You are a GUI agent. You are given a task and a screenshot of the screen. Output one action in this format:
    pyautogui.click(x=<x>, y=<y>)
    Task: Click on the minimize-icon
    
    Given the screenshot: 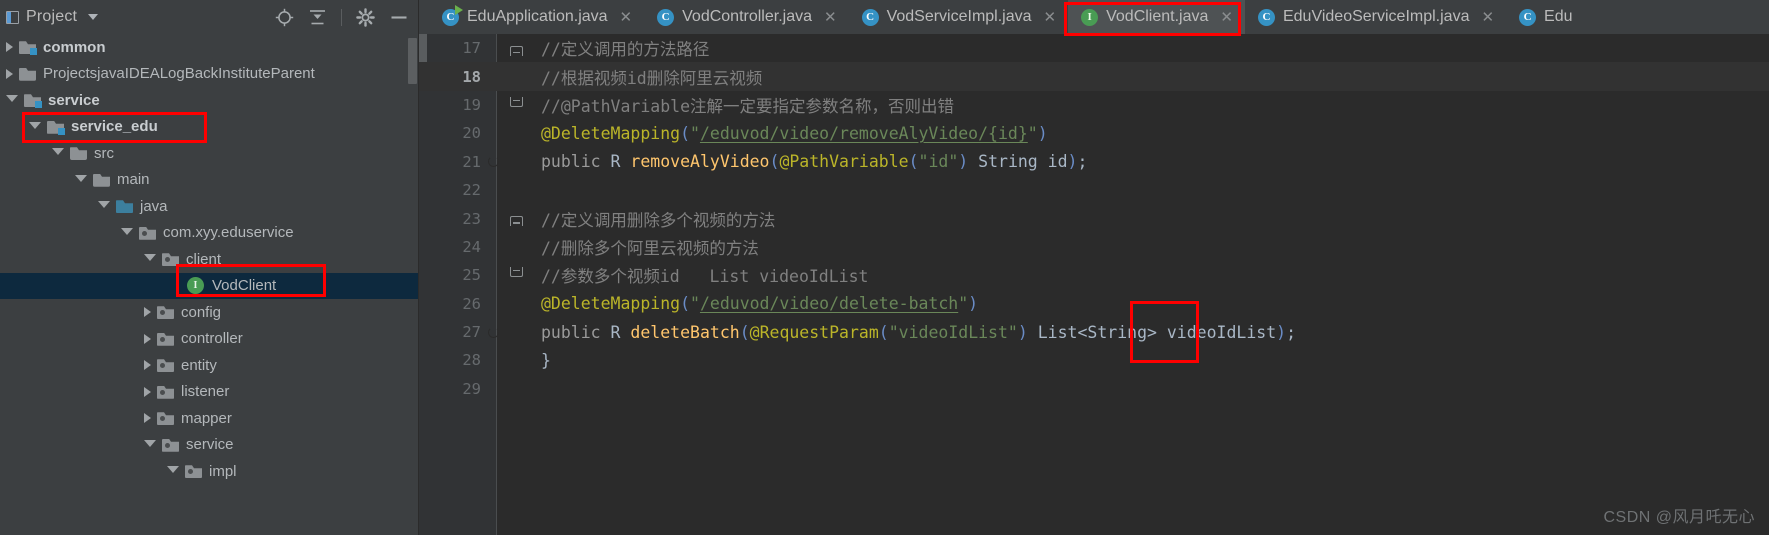 What is the action you would take?
    pyautogui.click(x=399, y=17)
    